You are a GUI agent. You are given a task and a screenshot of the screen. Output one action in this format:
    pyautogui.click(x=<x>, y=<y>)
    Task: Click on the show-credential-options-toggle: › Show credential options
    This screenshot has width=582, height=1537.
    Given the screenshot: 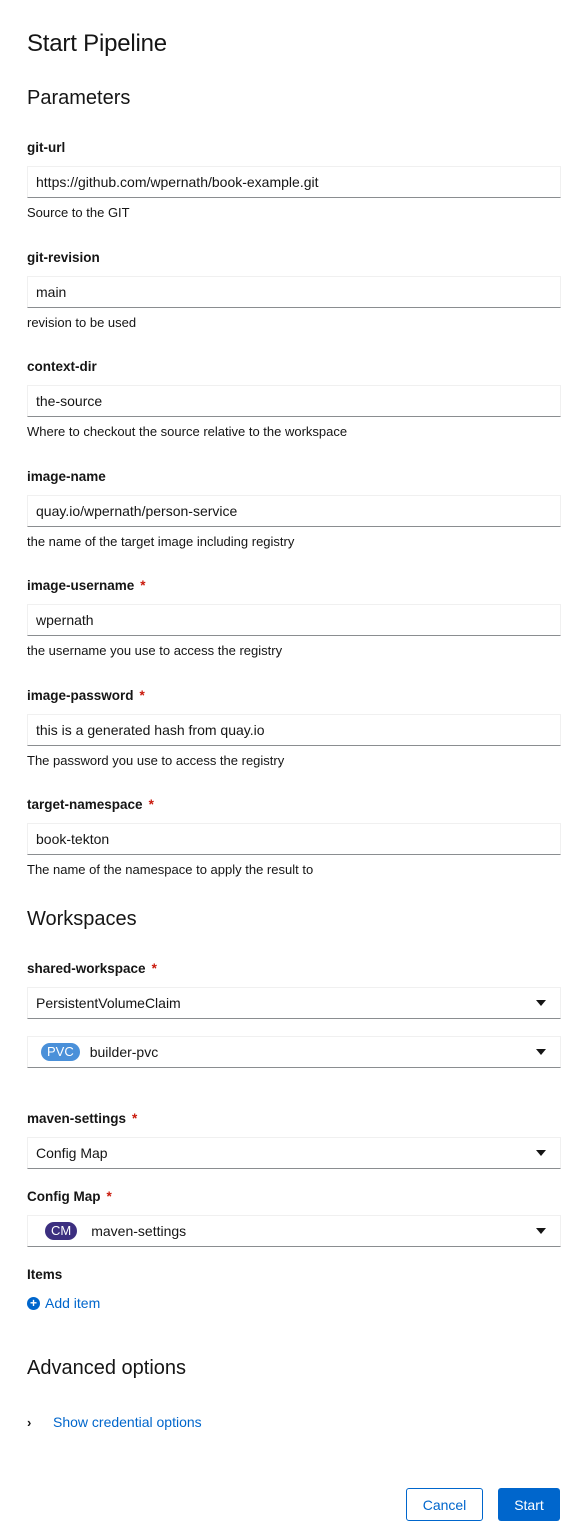 What is the action you would take?
    pyautogui.click(x=114, y=1422)
    